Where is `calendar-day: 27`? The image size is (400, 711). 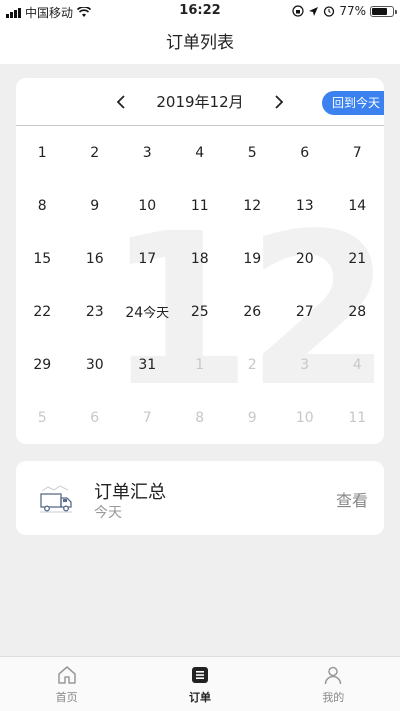 calendar-day: 27 is located at coordinates (305, 311).